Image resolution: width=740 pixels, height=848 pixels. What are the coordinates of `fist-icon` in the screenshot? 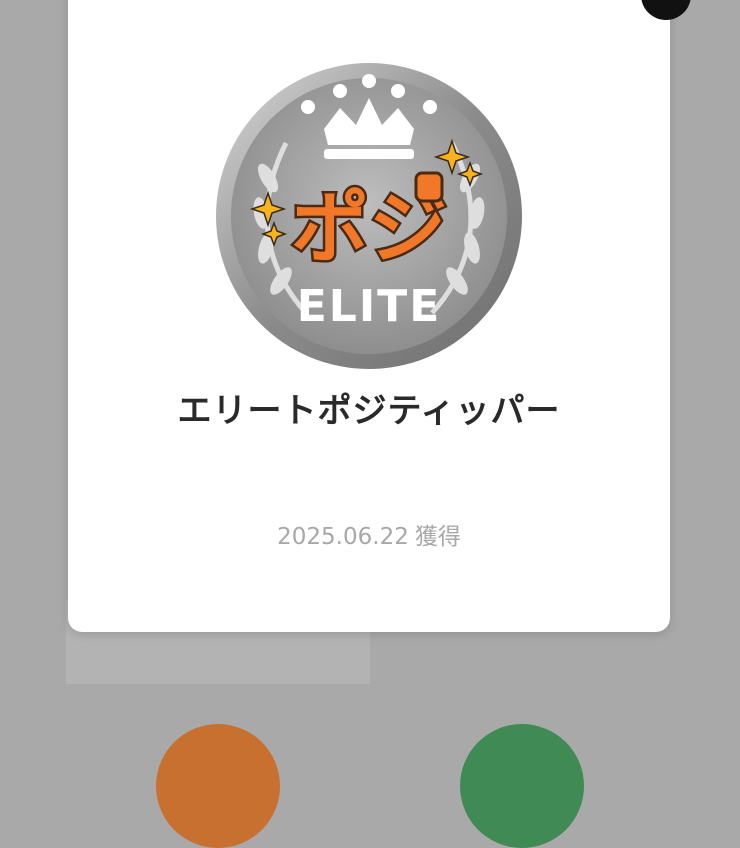 It's located at (429, 187).